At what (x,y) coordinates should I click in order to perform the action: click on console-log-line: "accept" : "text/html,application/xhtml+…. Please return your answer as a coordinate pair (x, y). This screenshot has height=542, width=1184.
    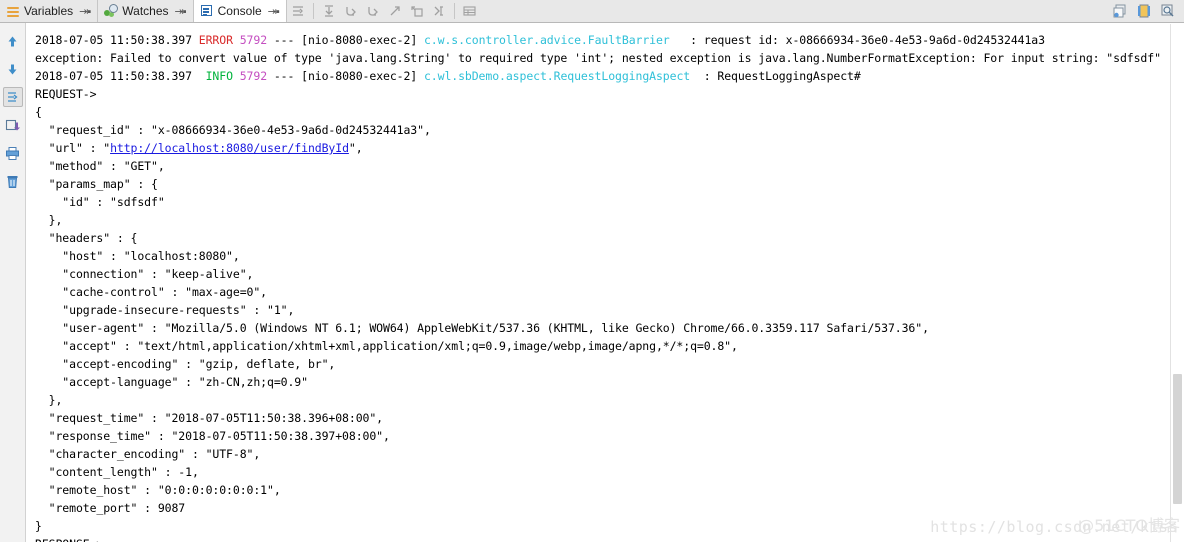
    Looking at the image, I should click on (609, 346).